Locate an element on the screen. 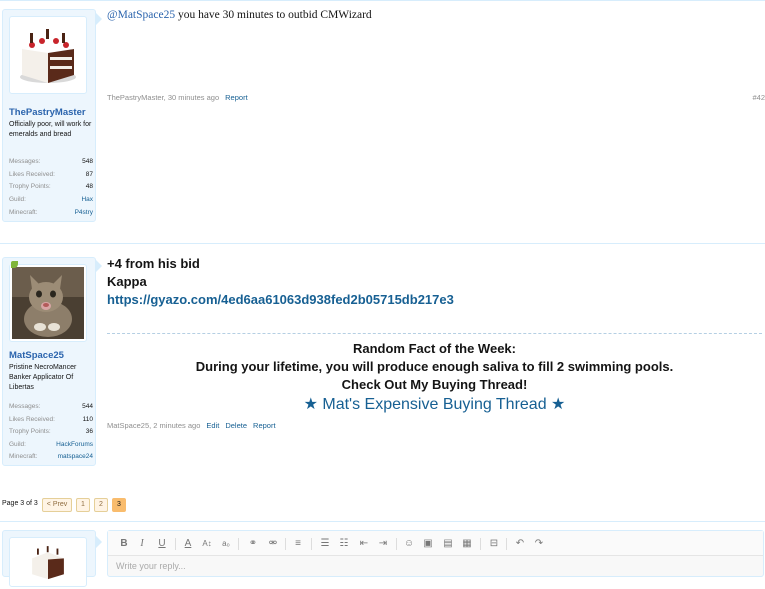 The height and width of the screenshot is (589, 765). stat-value: 544 is located at coordinates (87, 406).